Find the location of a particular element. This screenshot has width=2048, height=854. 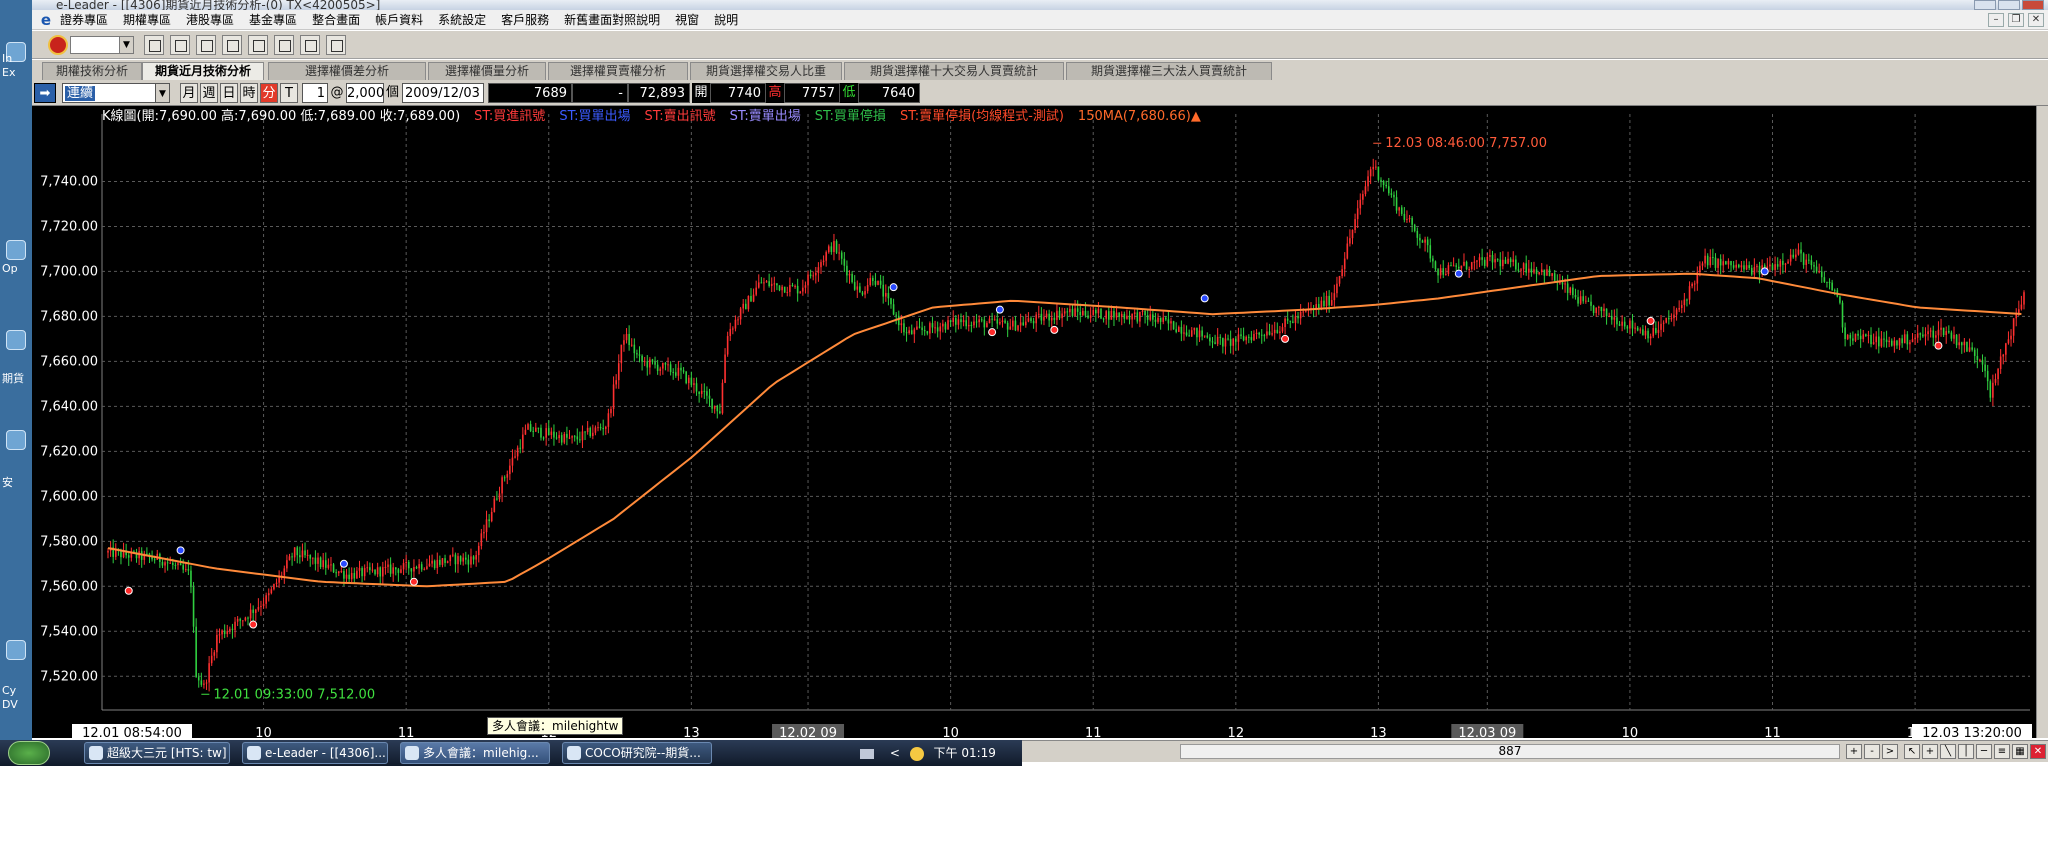

toolbar-combo: ▼ is located at coordinates (102, 44).